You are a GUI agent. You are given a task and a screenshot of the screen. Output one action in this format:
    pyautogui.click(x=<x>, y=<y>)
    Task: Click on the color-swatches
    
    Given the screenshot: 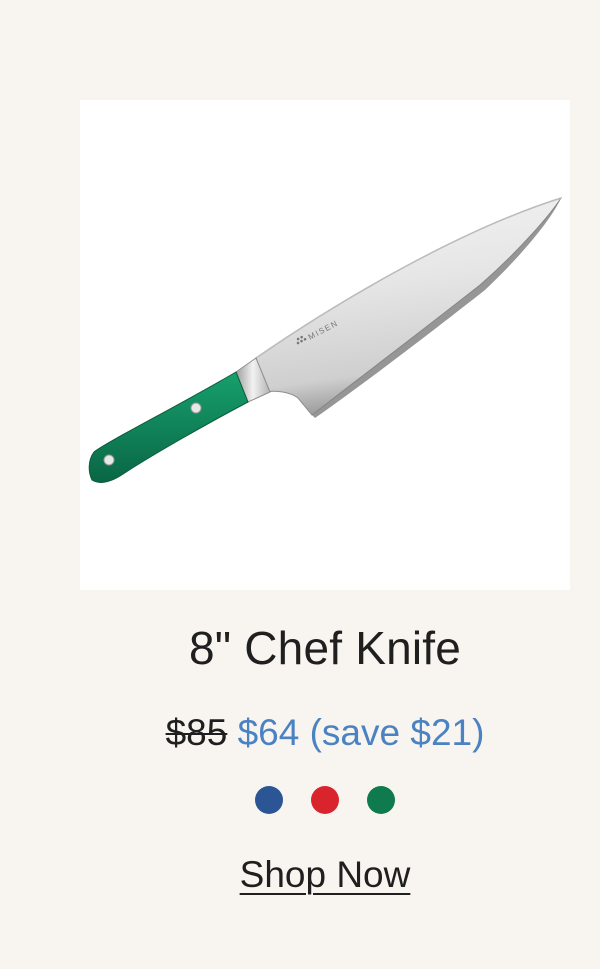 What is the action you would take?
    pyautogui.click(x=325, y=801)
    